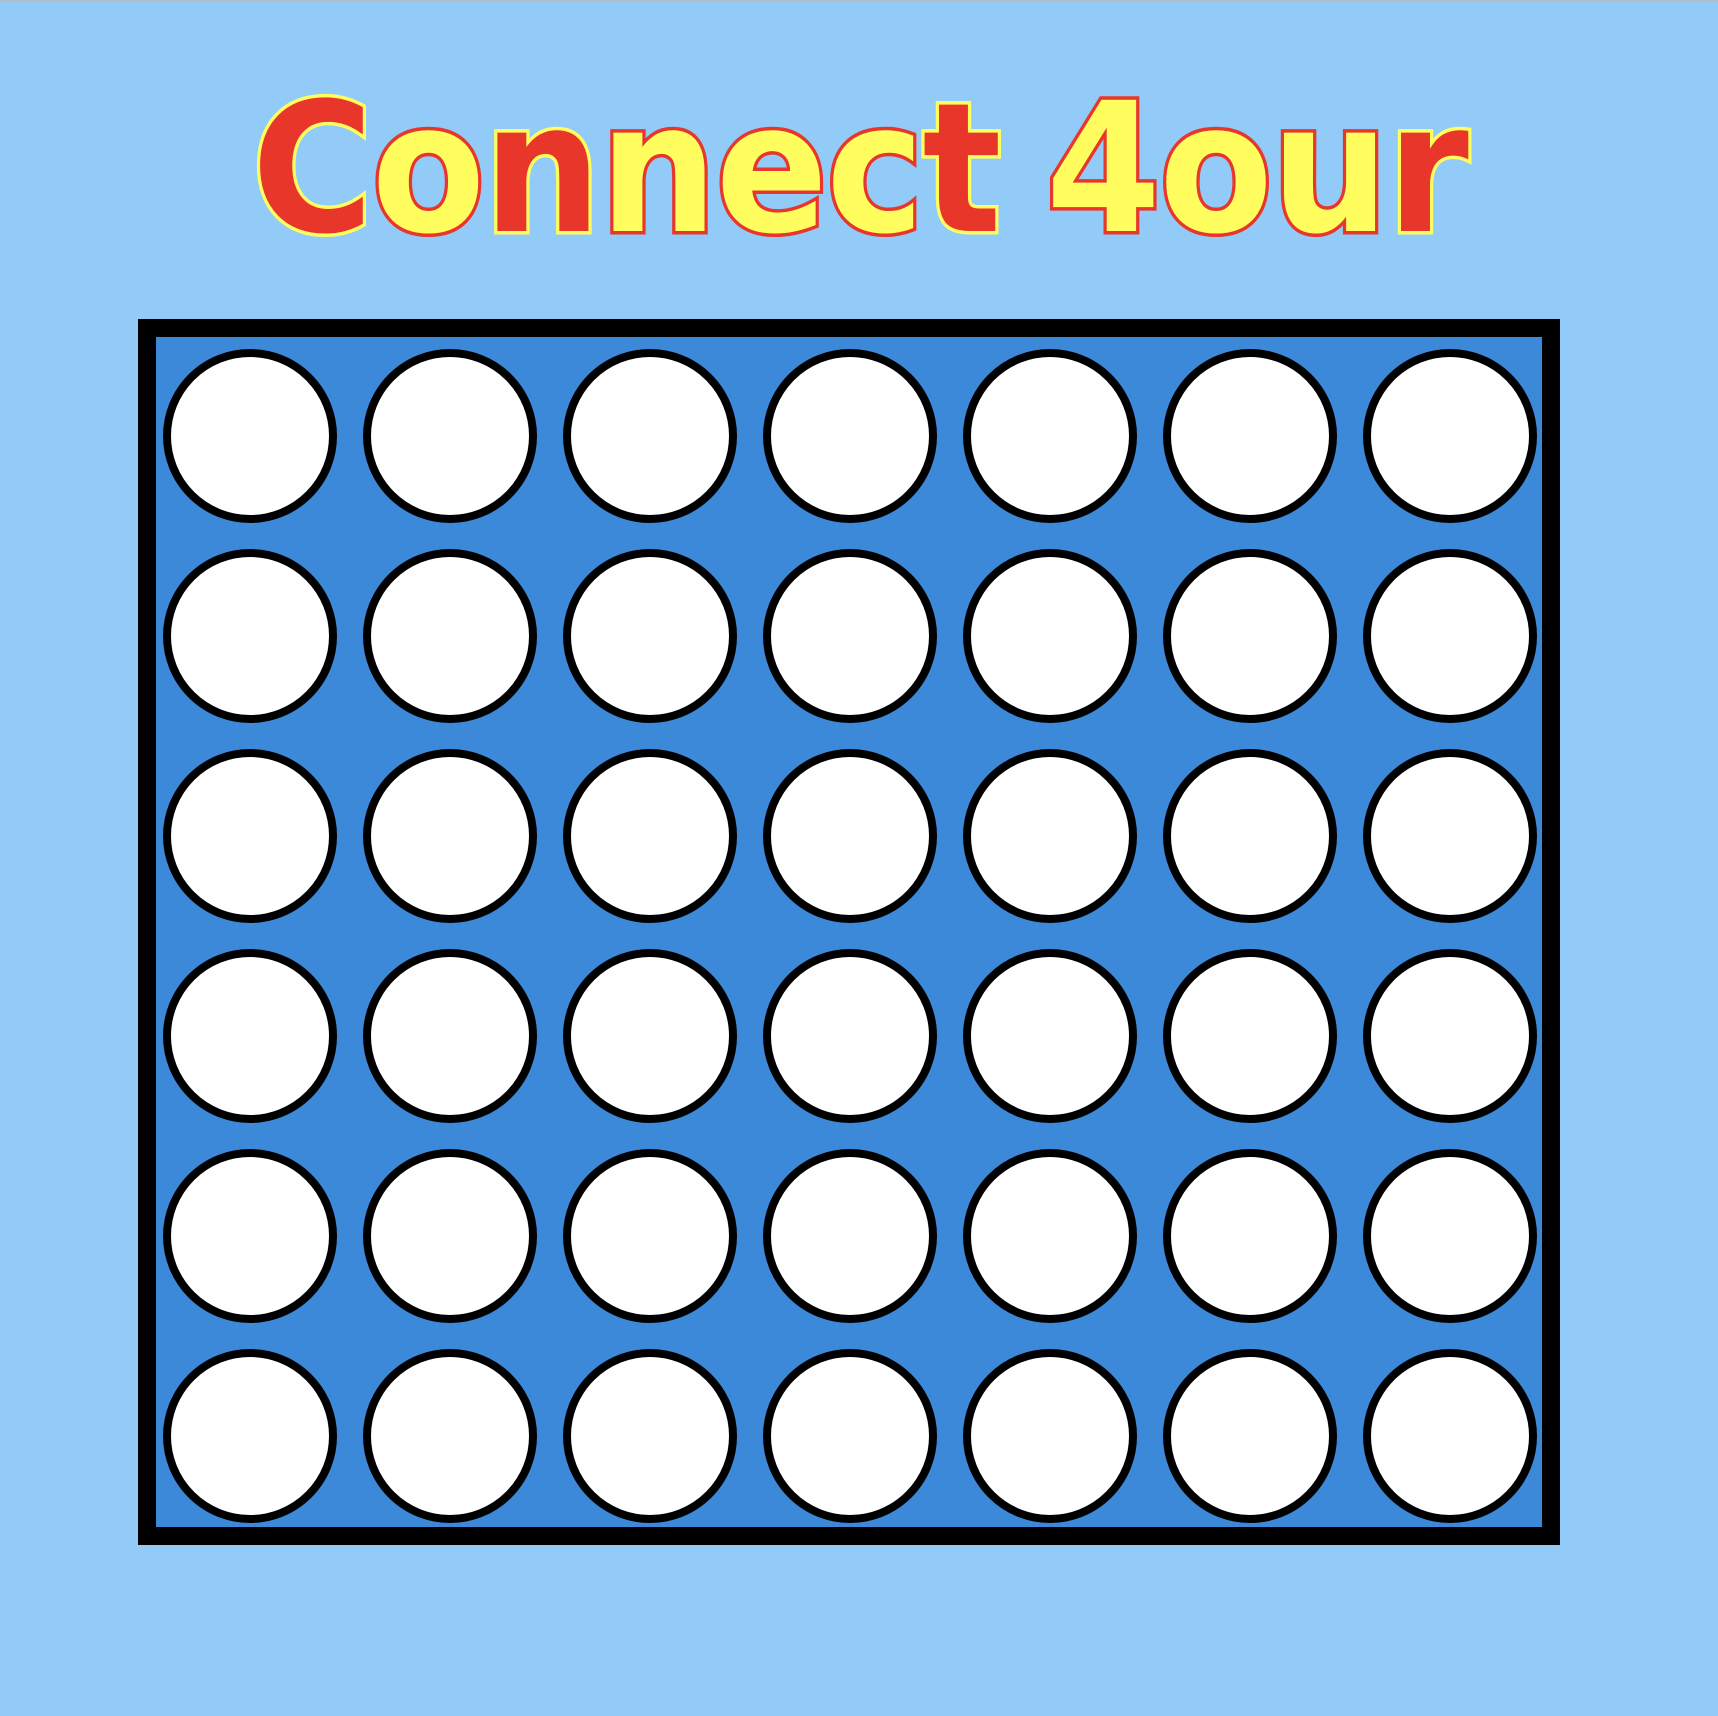  Describe the element at coordinates (250, 636) in the screenshot. I see `board-slot-r2-c1` at that location.